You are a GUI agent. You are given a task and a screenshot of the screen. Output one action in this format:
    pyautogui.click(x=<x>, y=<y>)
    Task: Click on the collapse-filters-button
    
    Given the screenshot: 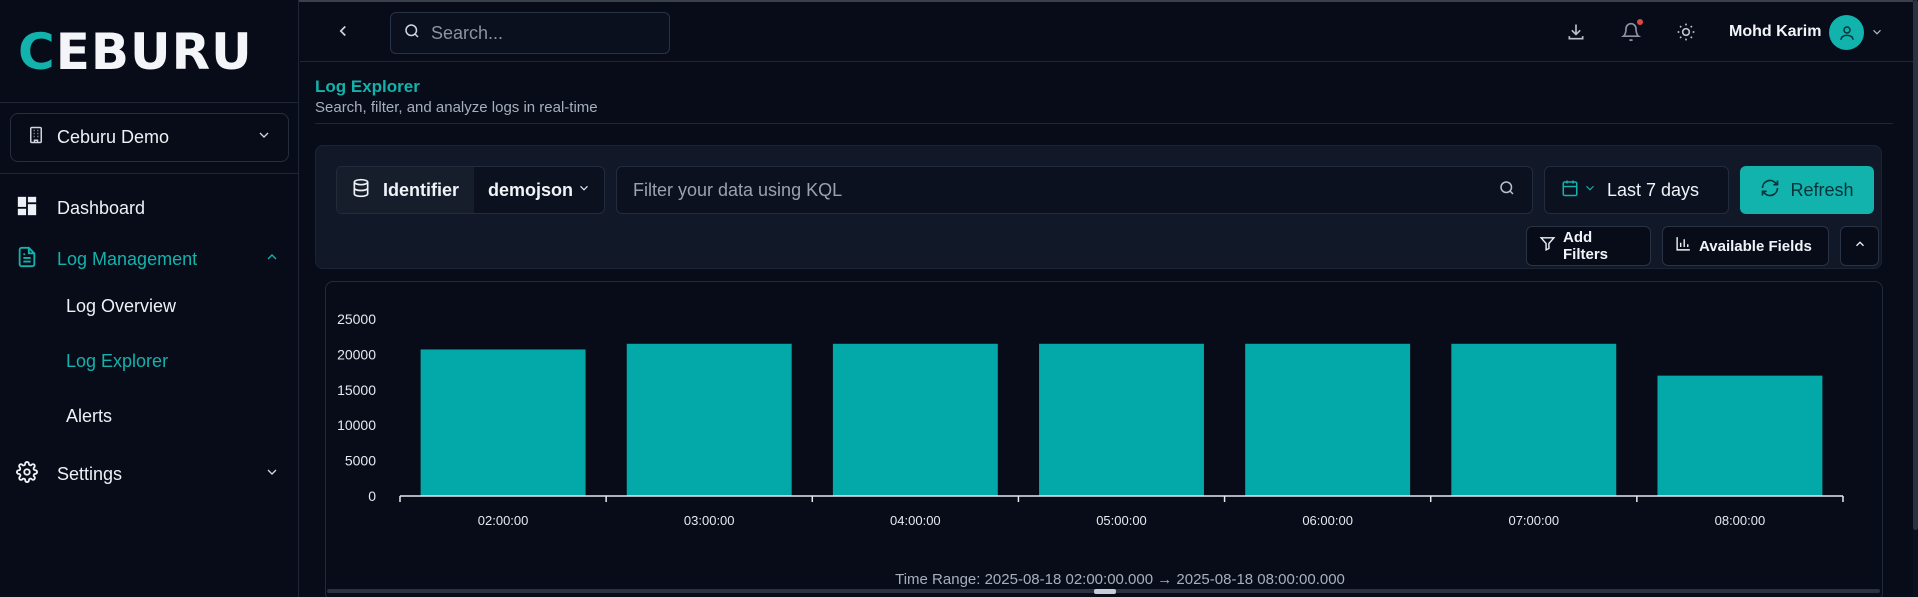 What is the action you would take?
    pyautogui.click(x=1859, y=246)
    